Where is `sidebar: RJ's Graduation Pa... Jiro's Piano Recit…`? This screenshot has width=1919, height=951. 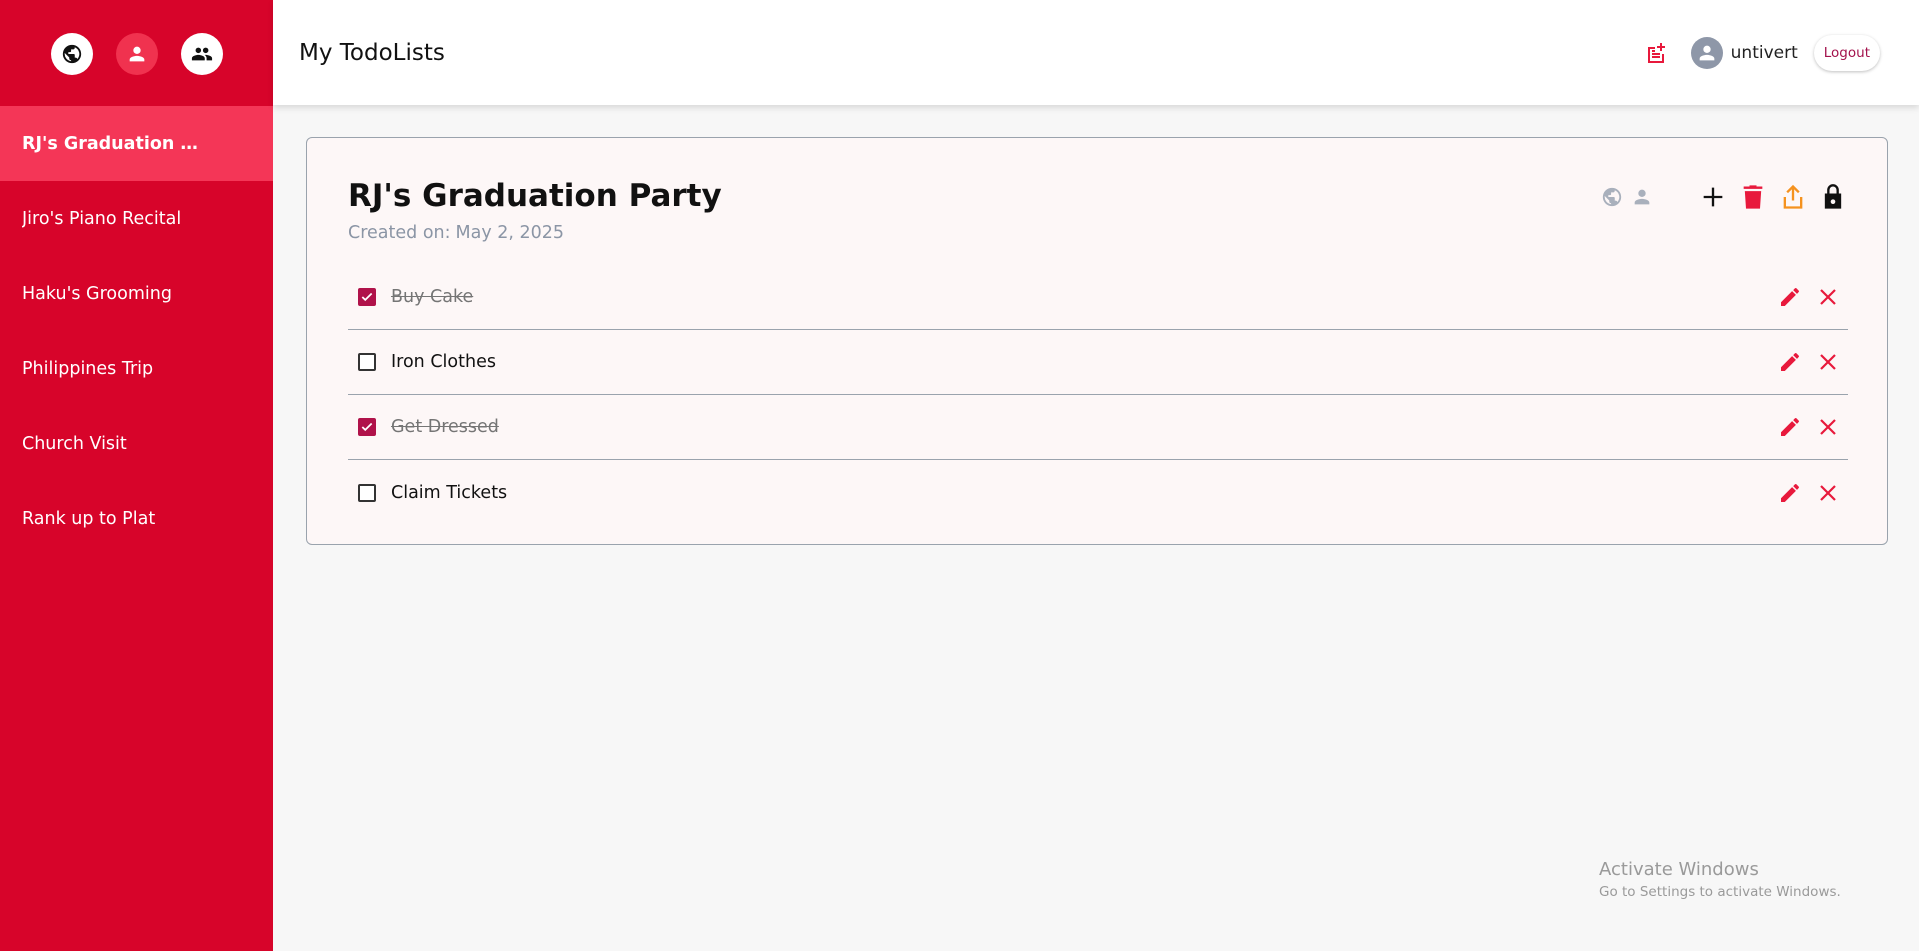
sidebar: RJ's Graduation Pa... Jiro's Piano Recit… is located at coordinates (136, 475).